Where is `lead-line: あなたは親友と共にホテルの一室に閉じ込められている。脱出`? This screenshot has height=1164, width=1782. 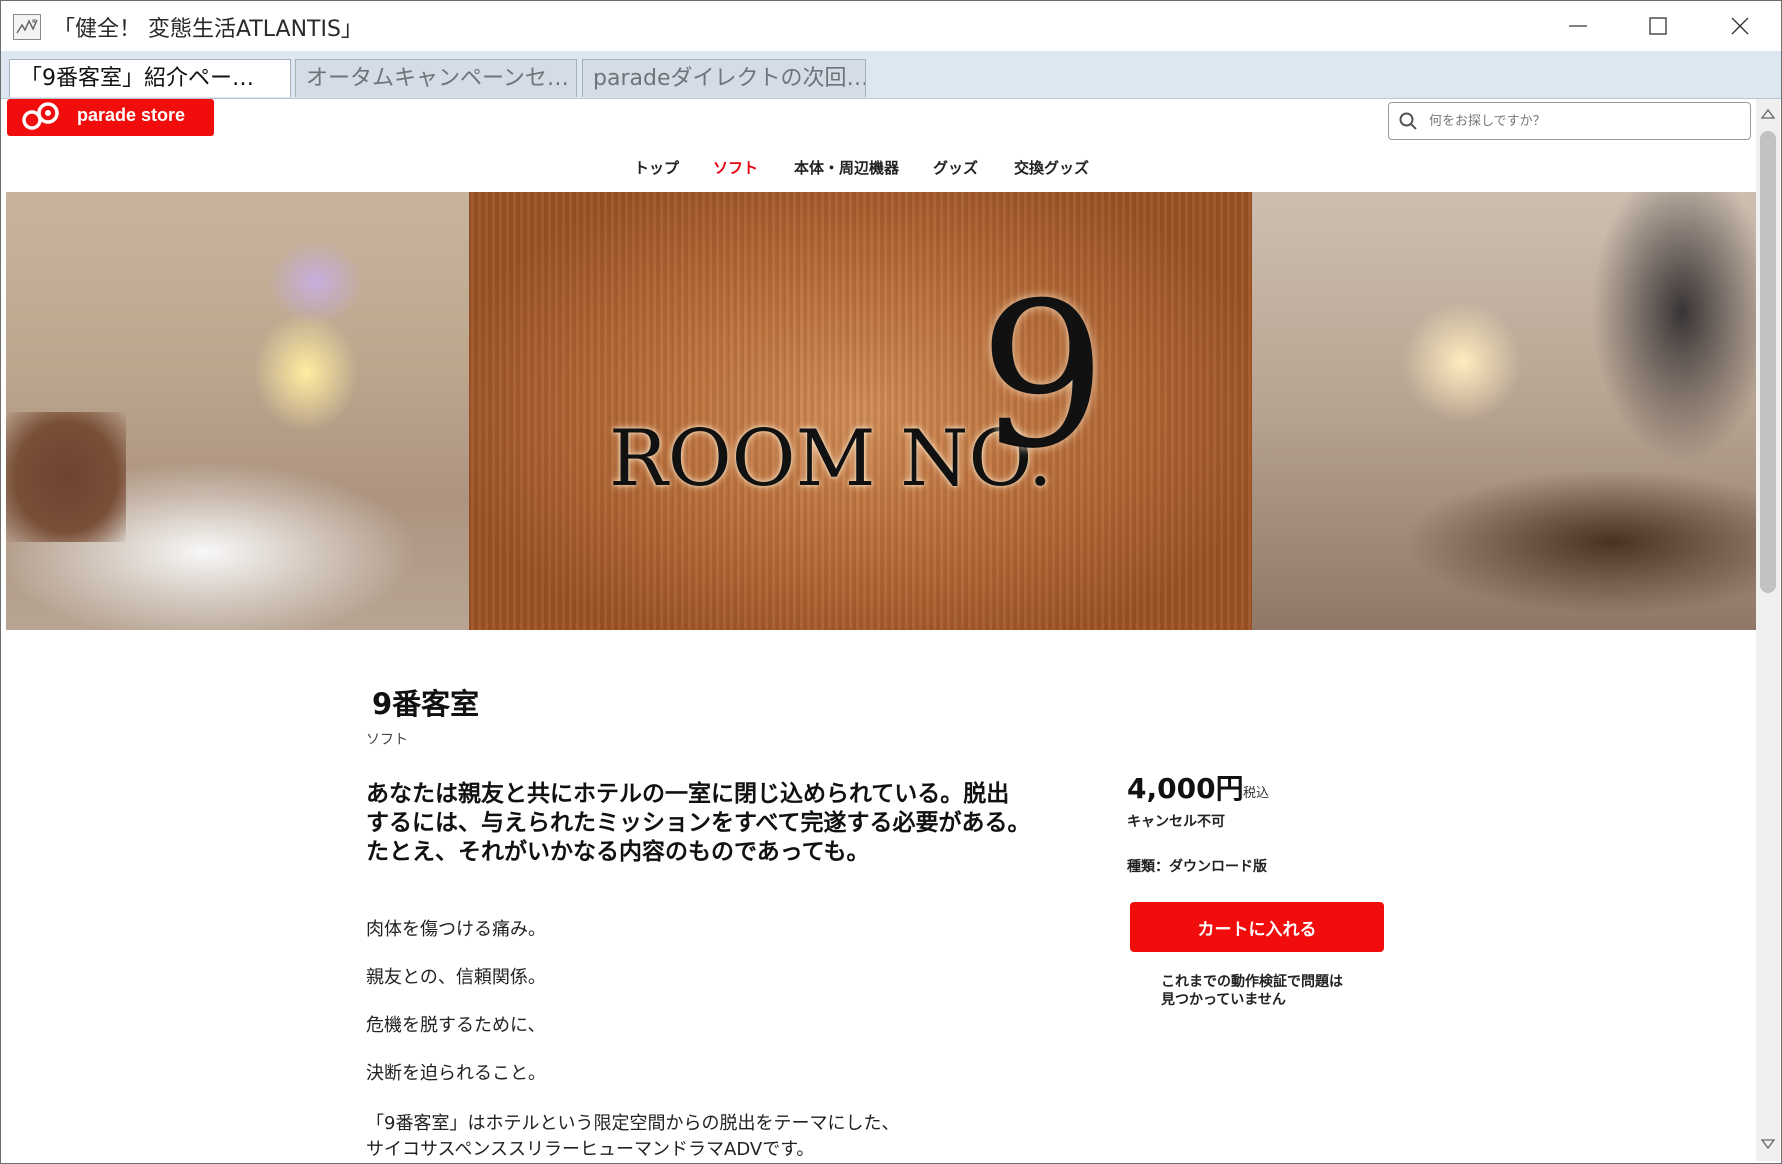
lead-line: あなたは親友と共にホテルの一室に閉じ込められている。脱出 is located at coordinates (688, 794).